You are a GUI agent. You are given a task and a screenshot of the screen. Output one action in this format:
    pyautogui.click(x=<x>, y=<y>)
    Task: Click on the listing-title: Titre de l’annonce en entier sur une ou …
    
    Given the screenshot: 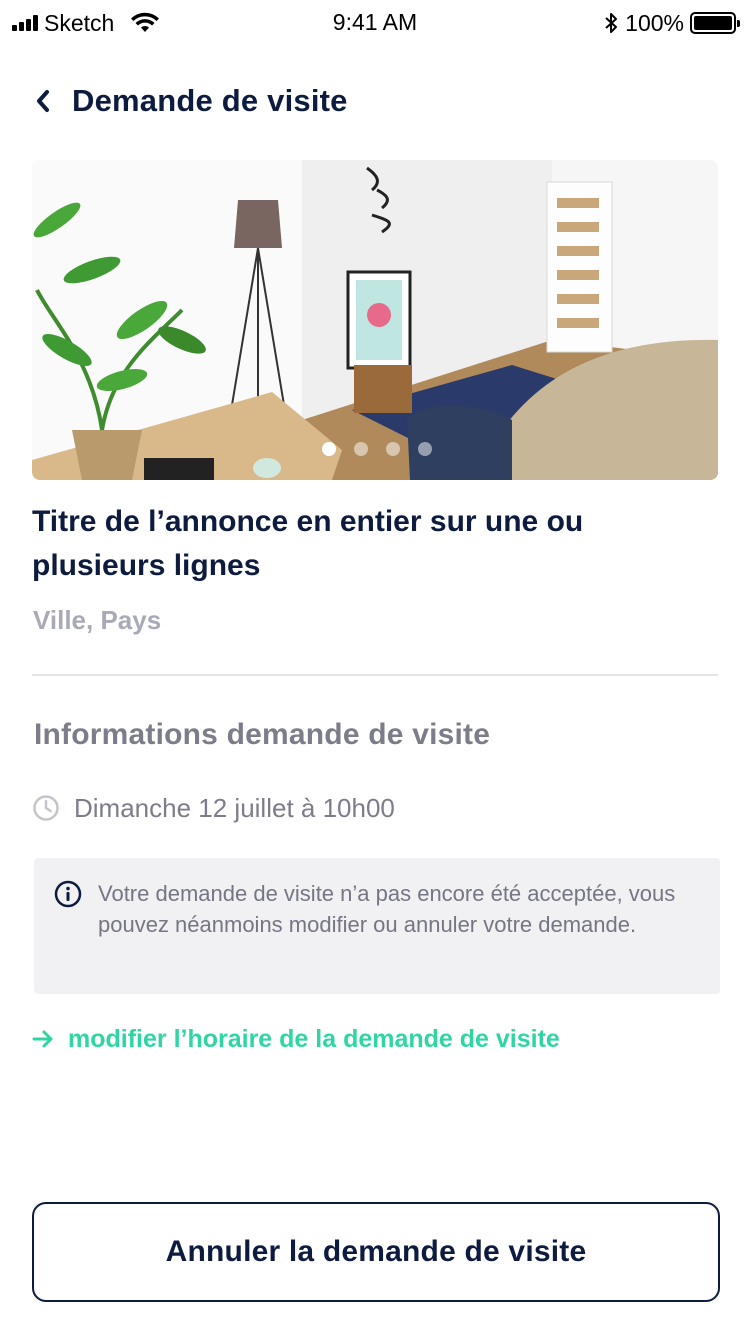 What is the action you would take?
    pyautogui.click(x=308, y=543)
    